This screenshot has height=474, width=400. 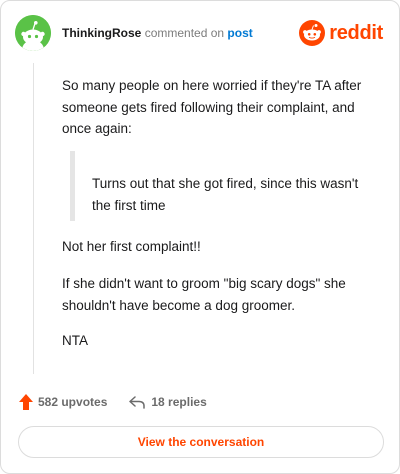 I want to click on comment-meta: ThinkingRose commented on post, so click(x=157, y=33).